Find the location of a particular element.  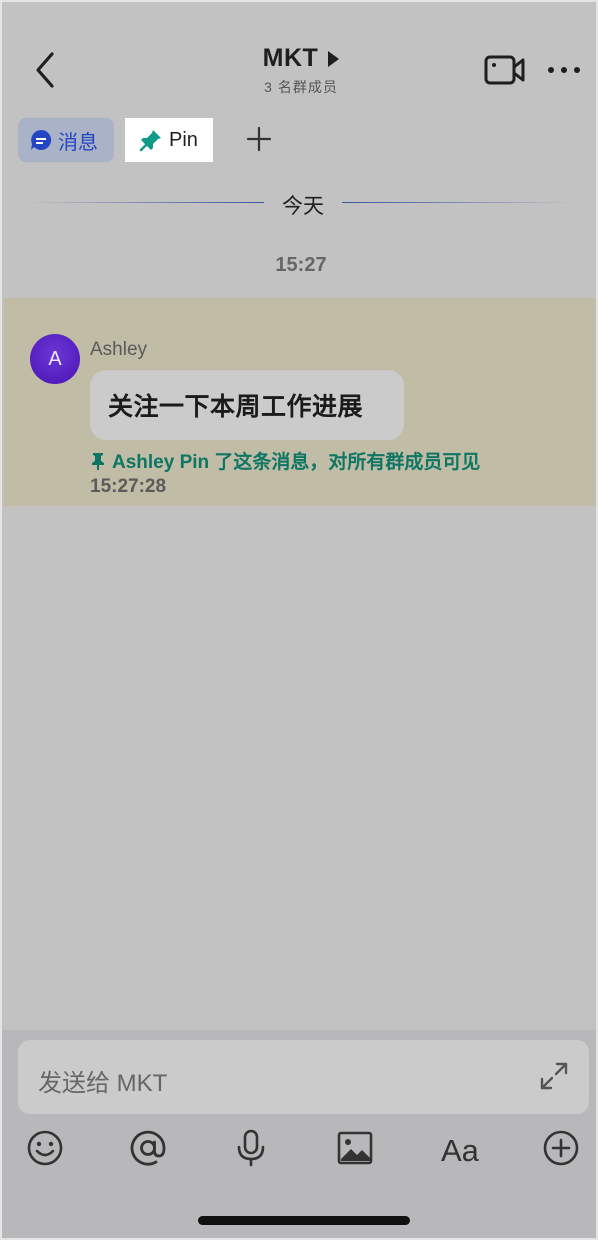

tab-messages-label: 消息 is located at coordinates (78, 142).